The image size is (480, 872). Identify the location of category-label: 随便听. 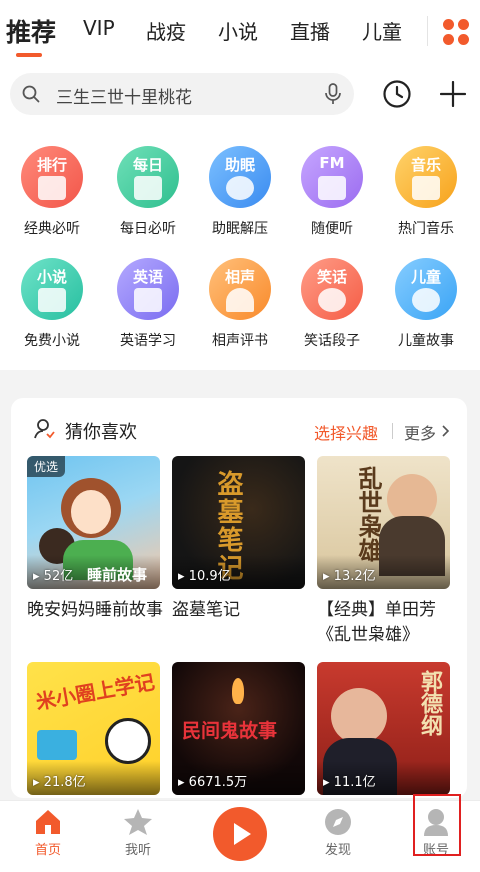
(332, 229).